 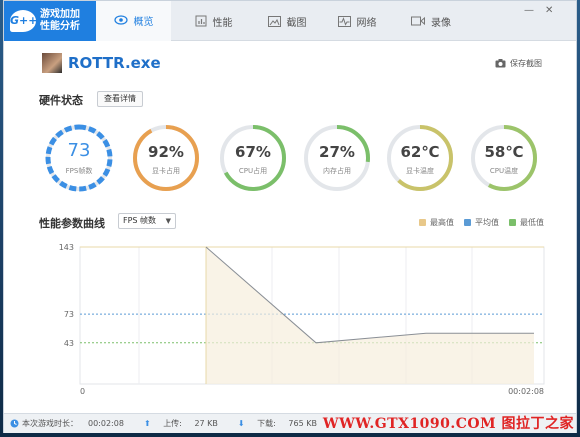 I want to click on upload-arrow-icon: ⬆, so click(x=147, y=423).